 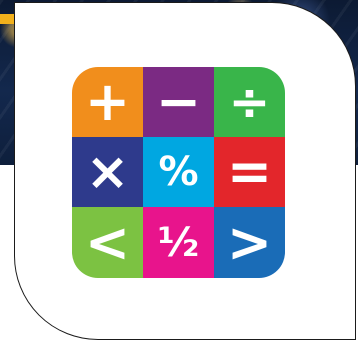 I want to click on less-than-icon: <, so click(x=107, y=242).